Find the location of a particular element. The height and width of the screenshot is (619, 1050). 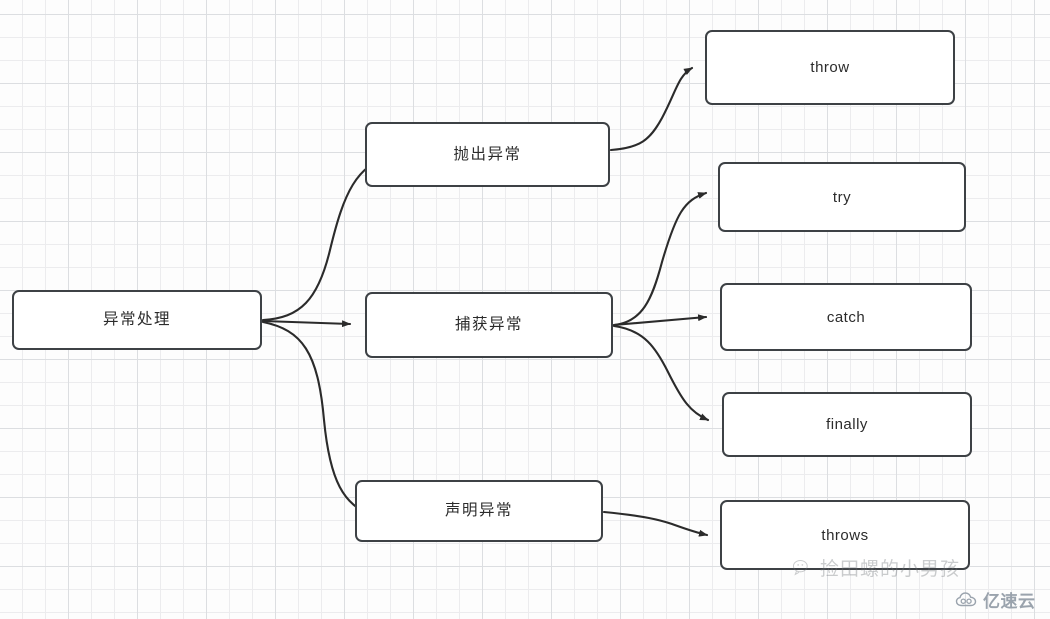

edge-root-to-catch_ex is located at coordinates (306, 323).